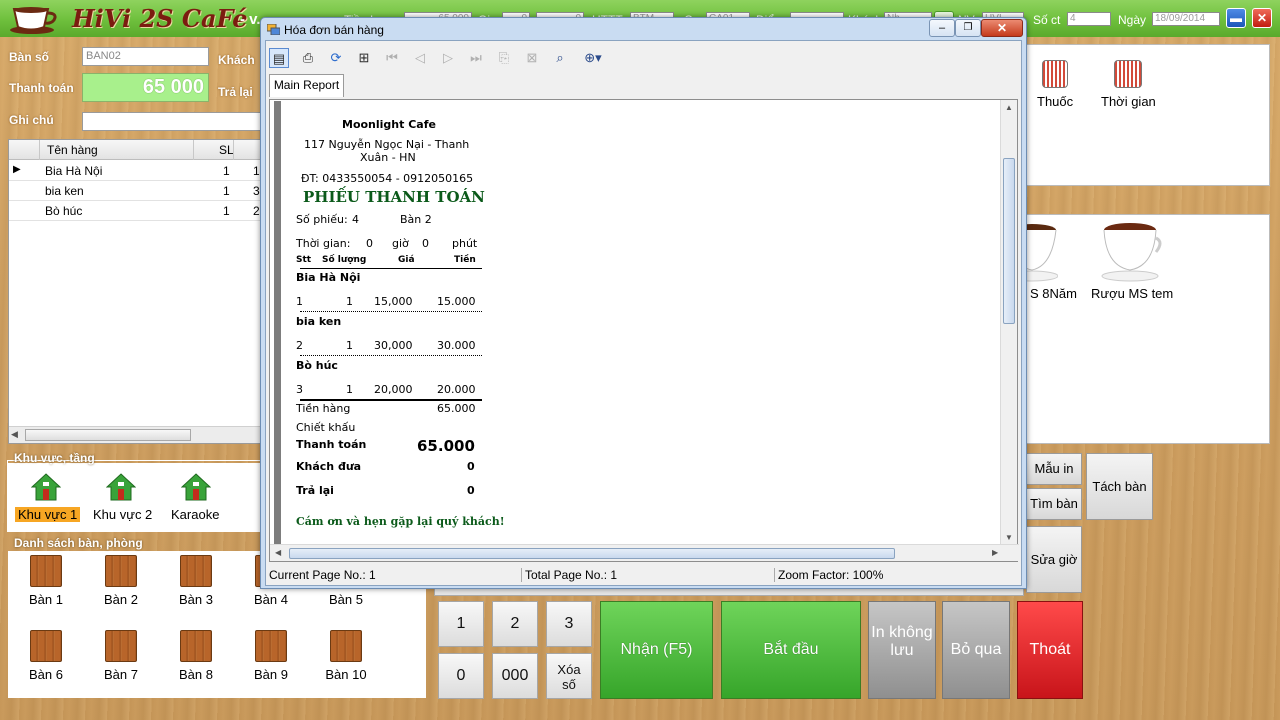 The height and width of the screenshot is (720, 1280). What do you see at coordinates (393, 345) in the screenshot?
I see `receipt-line-price: 30,000` at bounding box center [393, 345].